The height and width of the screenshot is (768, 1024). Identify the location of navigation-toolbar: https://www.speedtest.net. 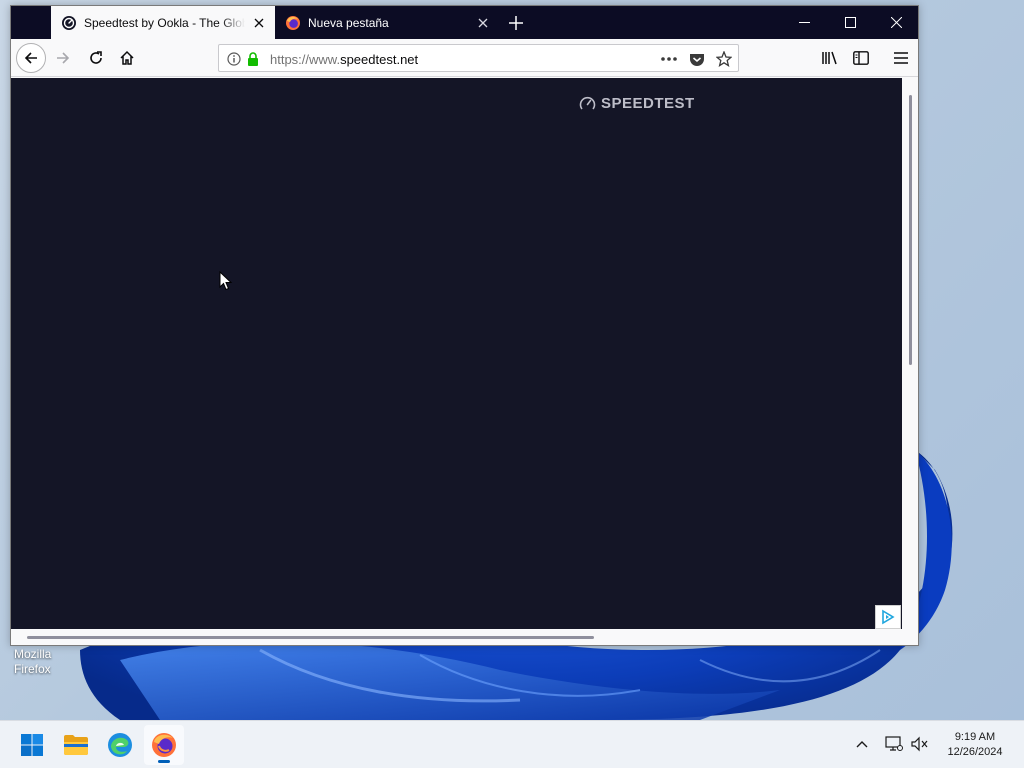
(464, 58).